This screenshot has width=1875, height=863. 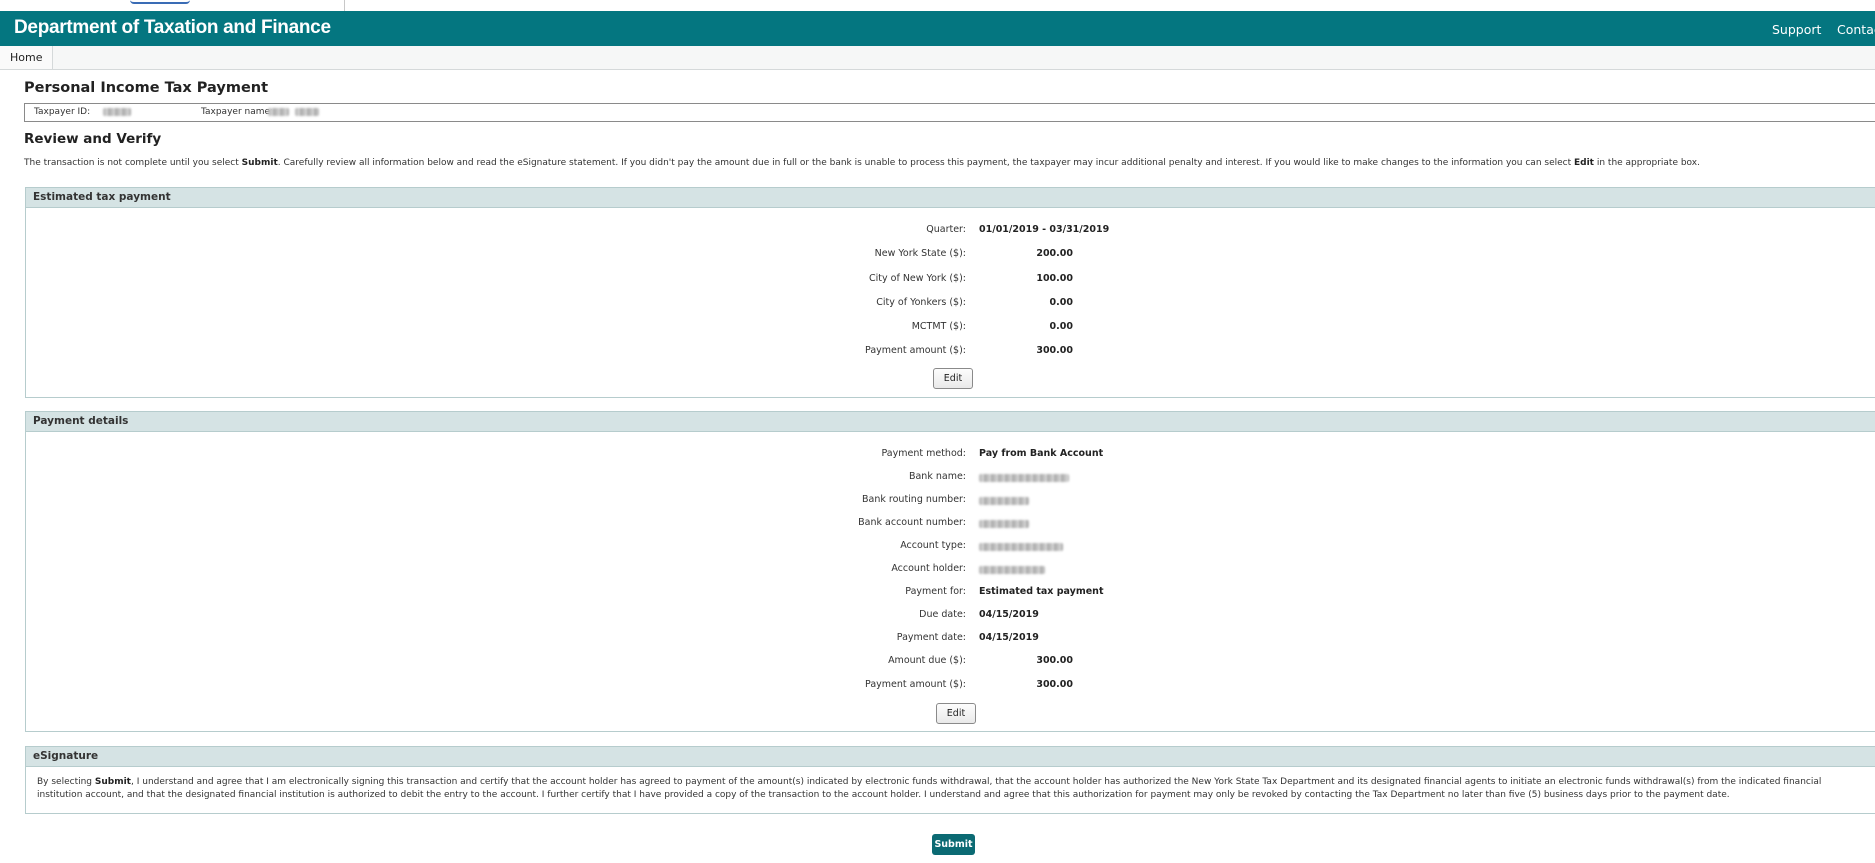 I want to click on account-number-row: Bank account number:, so click(x=950, y=524).